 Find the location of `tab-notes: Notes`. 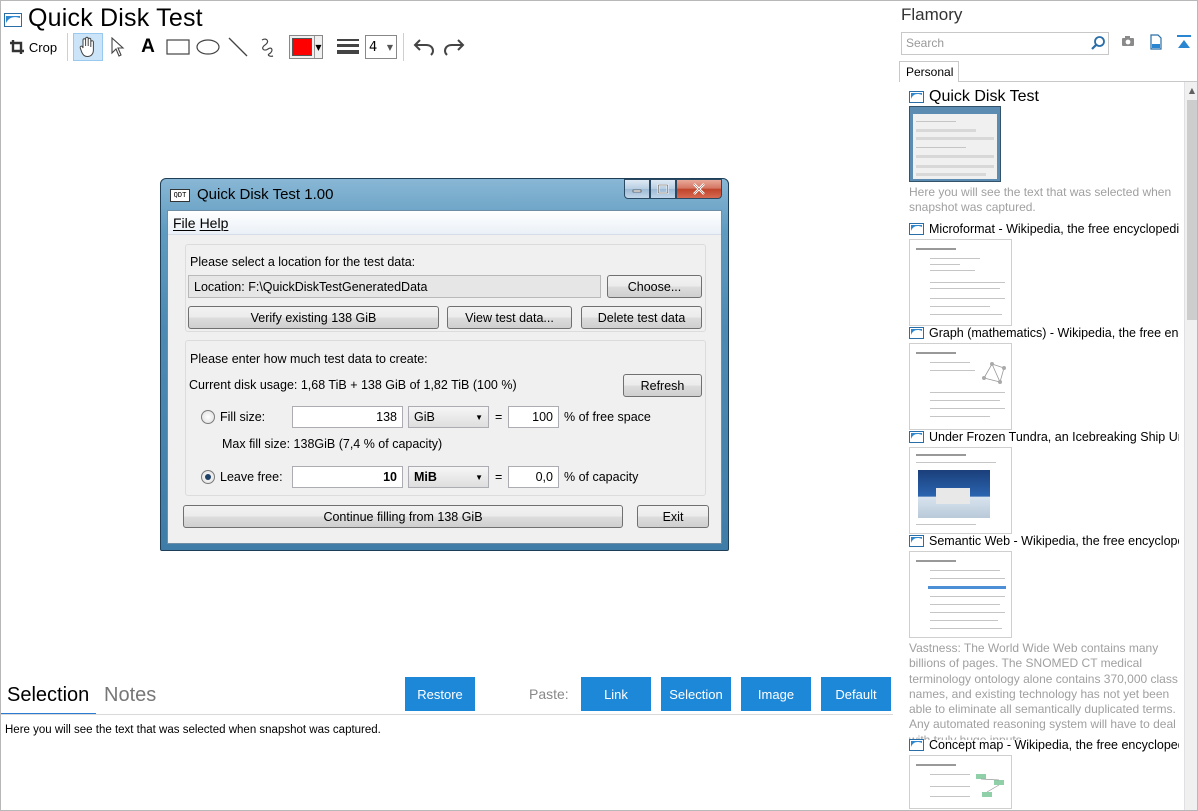

tab-notes: Notes is located at coordinates (130, 695).